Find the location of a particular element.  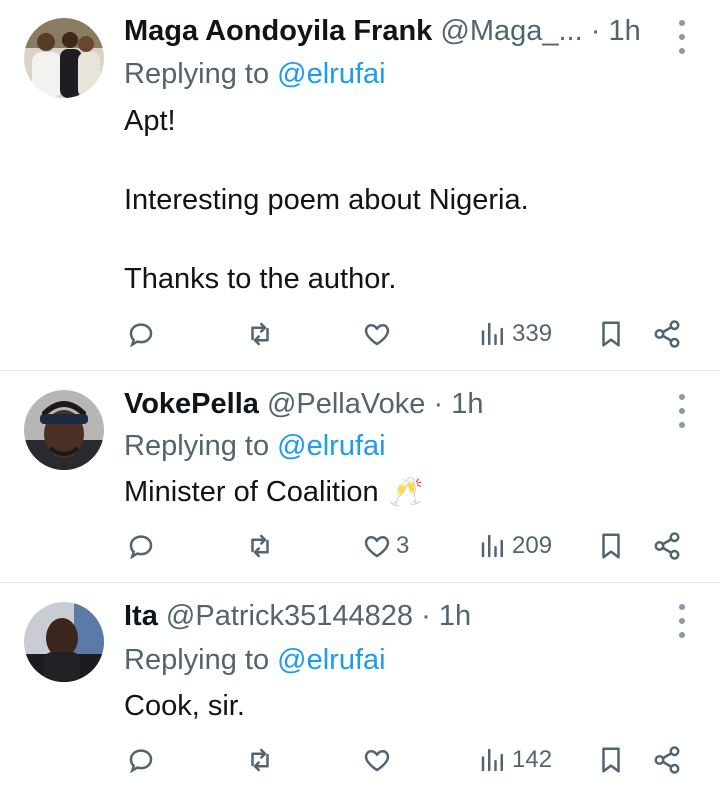

views-button: 142 is located at coordinates (515, 760).